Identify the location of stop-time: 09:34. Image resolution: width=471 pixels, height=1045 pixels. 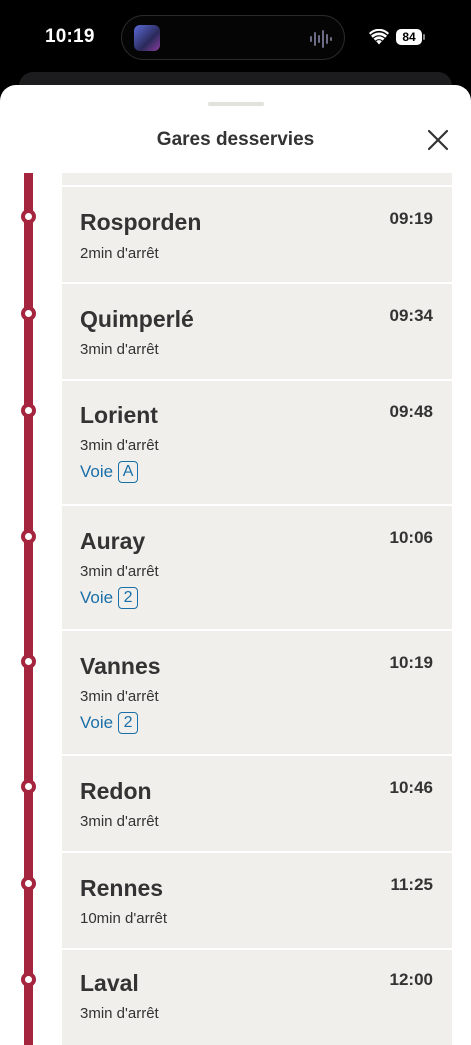
(411, 315).